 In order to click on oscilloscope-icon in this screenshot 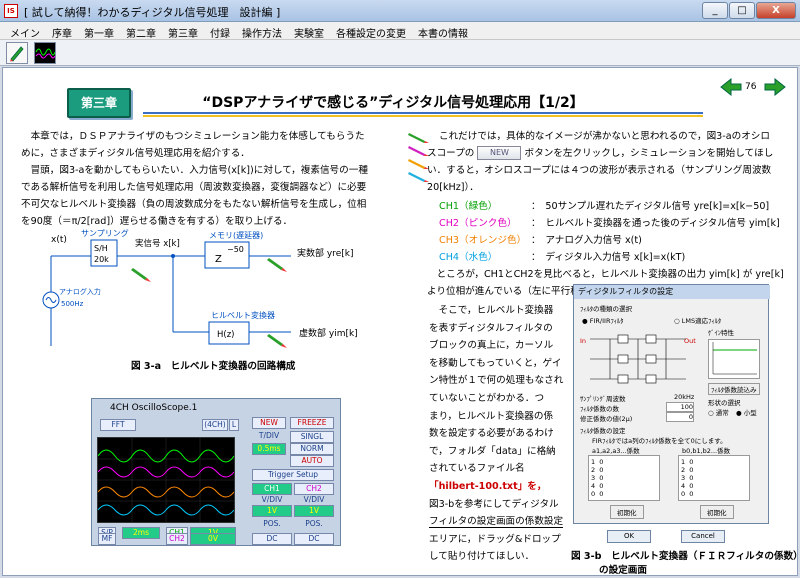, I will do `click(45, 53)`.